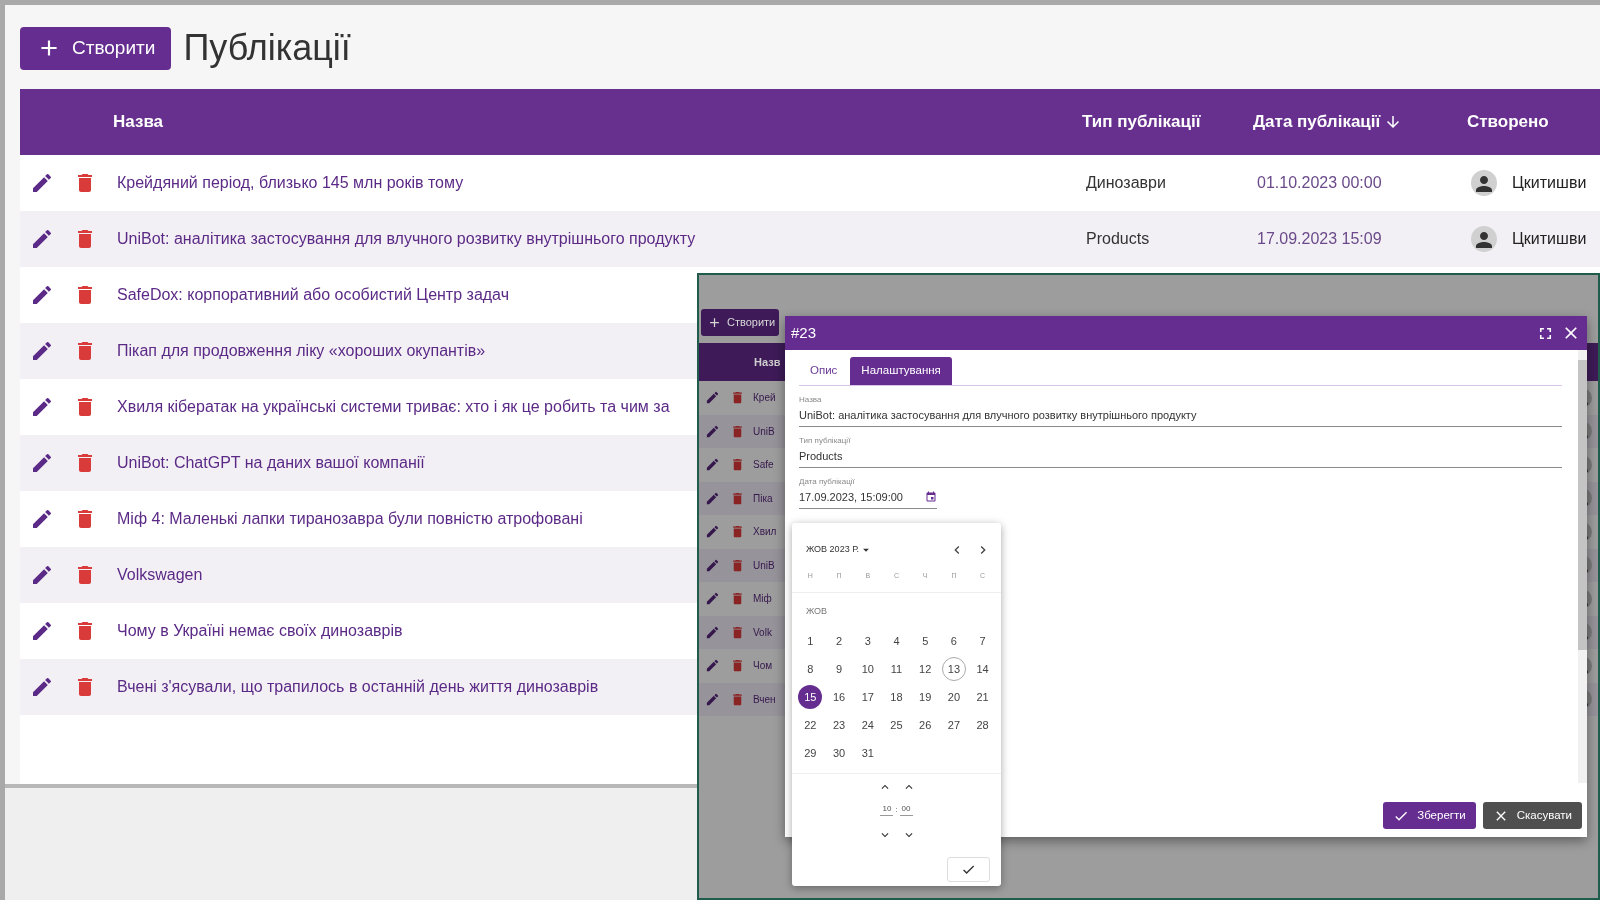 This screenshot has height=900, width=1600. Describe the element at coordinates (817, 611) in the screenshot. I see `month-label: ЖОВ` at that location.